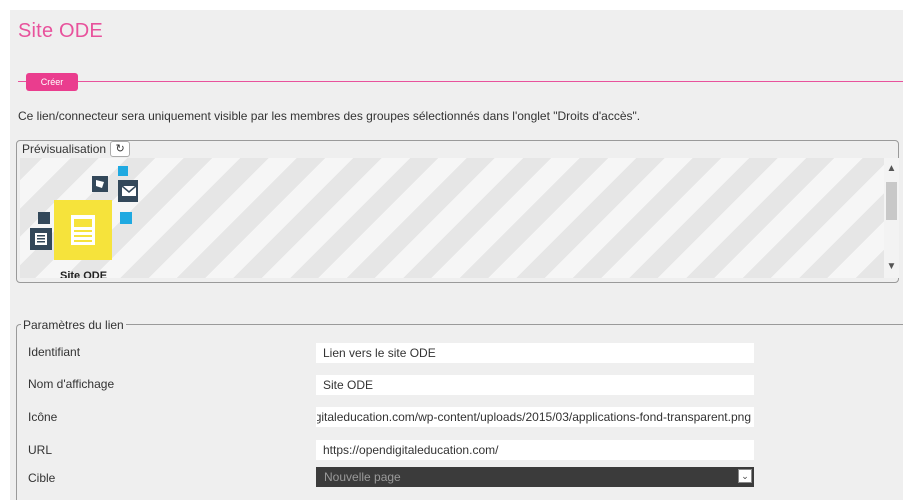 This screenshot has height=500, width=903. Describe the element at coordinates (891, 267) in the screenshot. I see `scroll-down-icon: ▼` at that location.